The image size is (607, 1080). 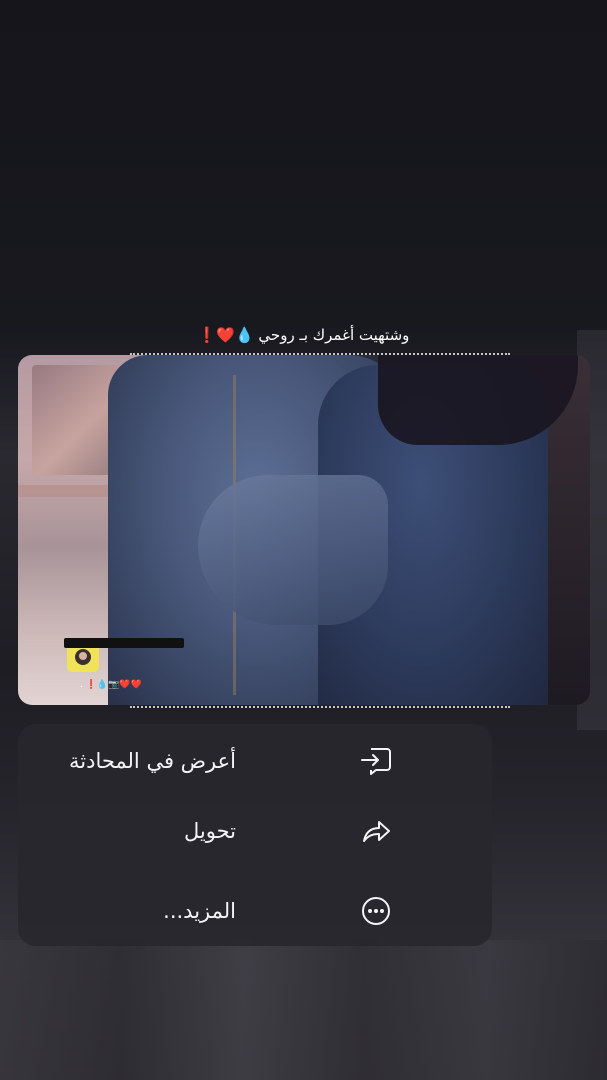 What do you see at coordinates (152, 761) in the screenshot?
I see `menu-item-label: أعرض في المحادثة` at bounding box center [152, 761].